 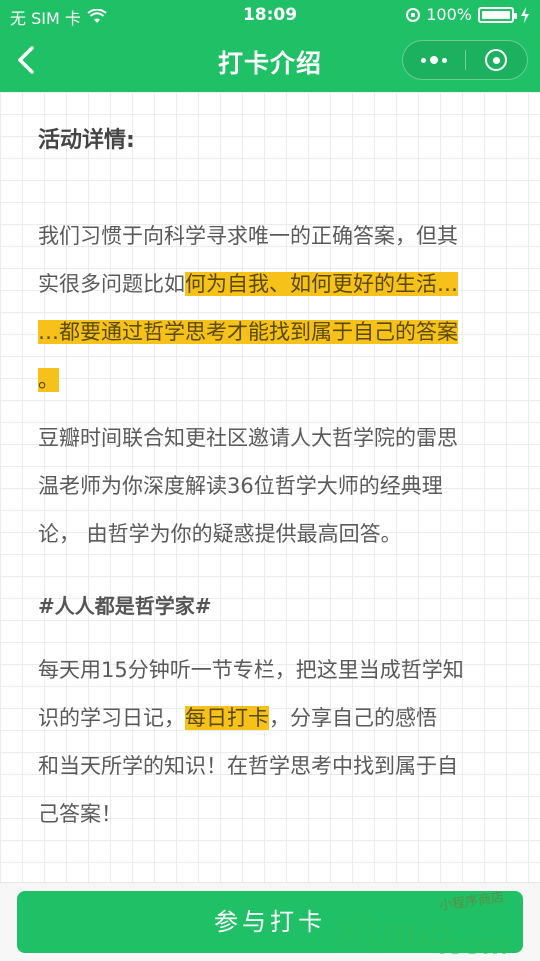 I want to click on battery-percent: 100%, so click(x=449, y=14).